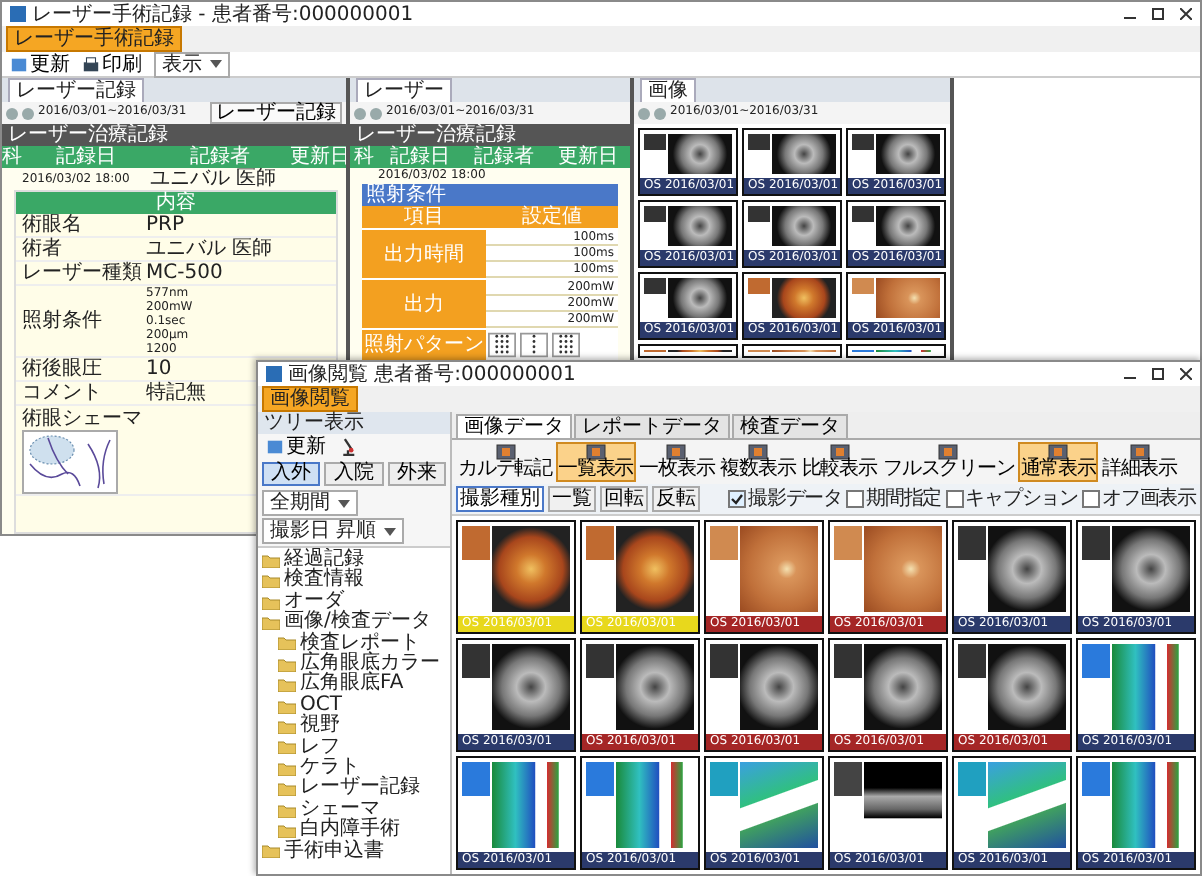  I want to click on tab: 外来, so click(416, 474).